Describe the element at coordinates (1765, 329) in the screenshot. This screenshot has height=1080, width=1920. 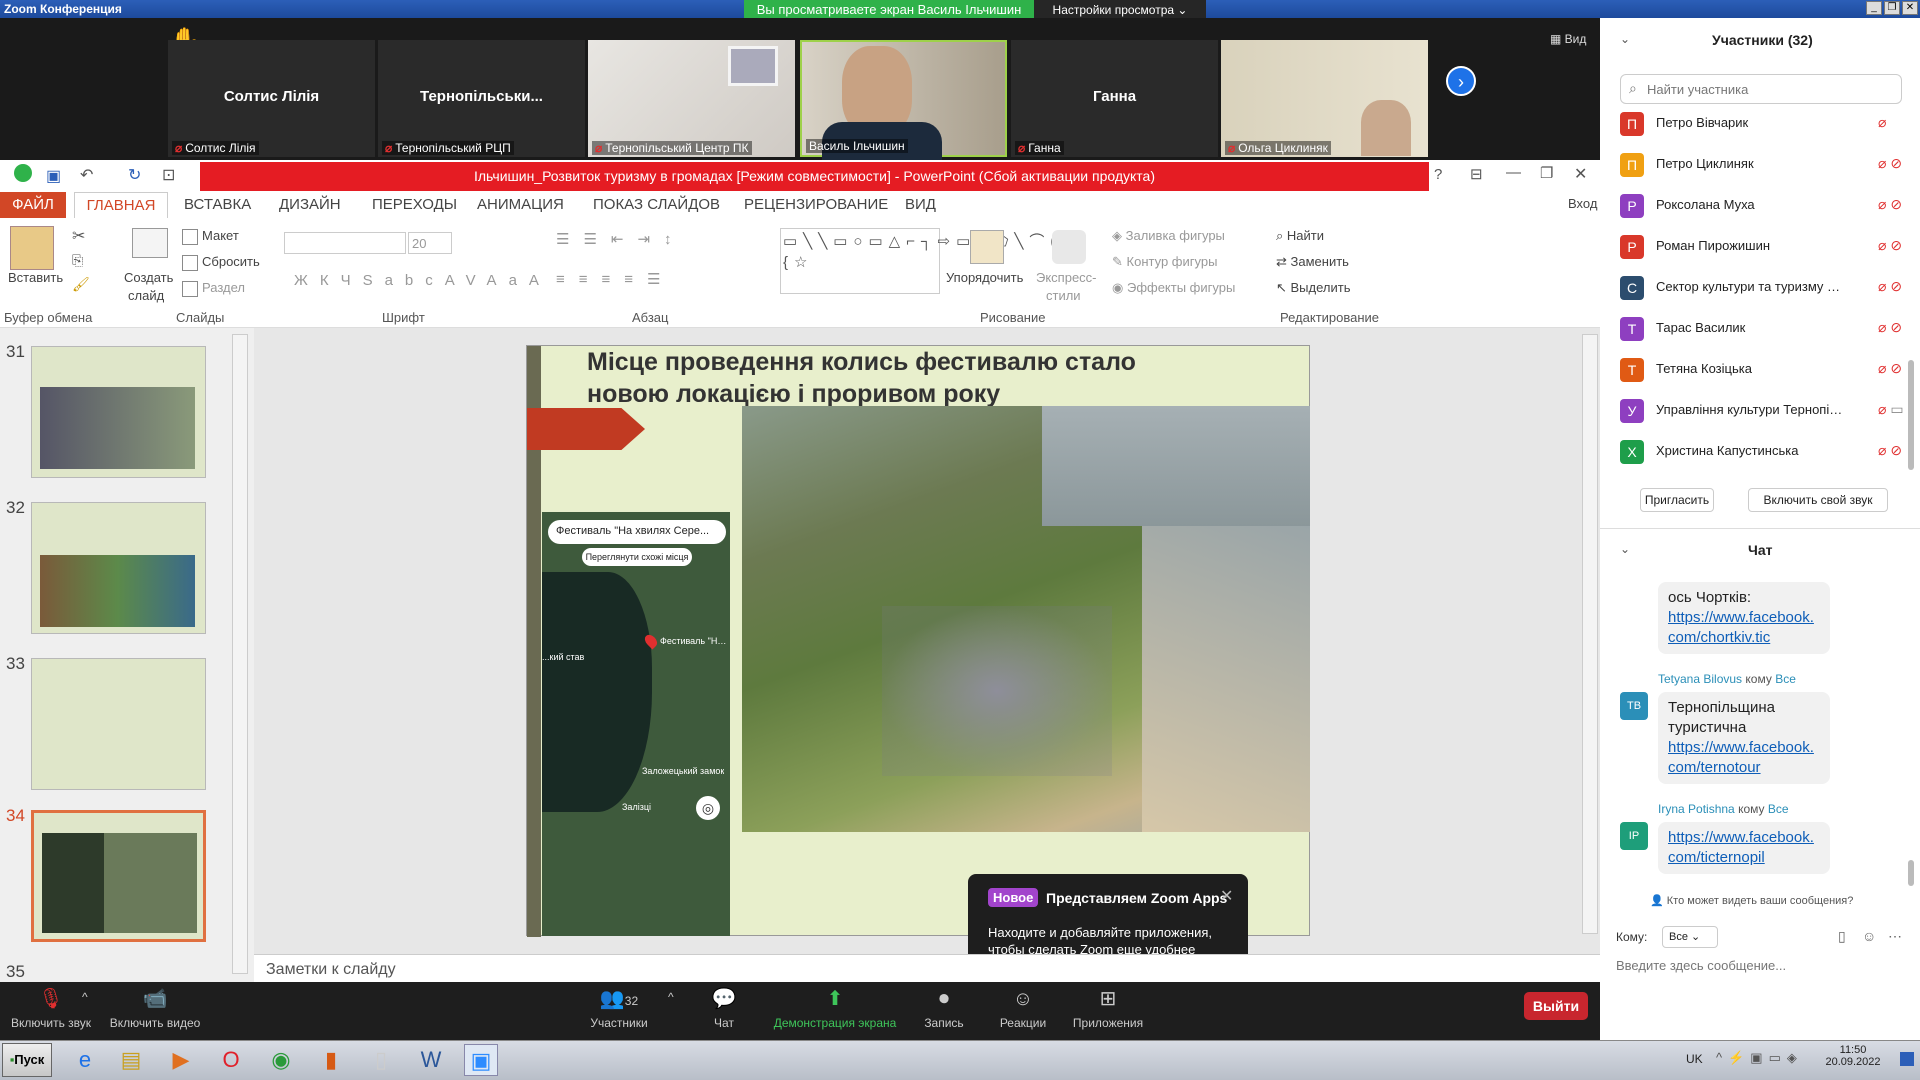
I see `participant-row: Т Тарас Василик ⌀ ⊘` at that location.